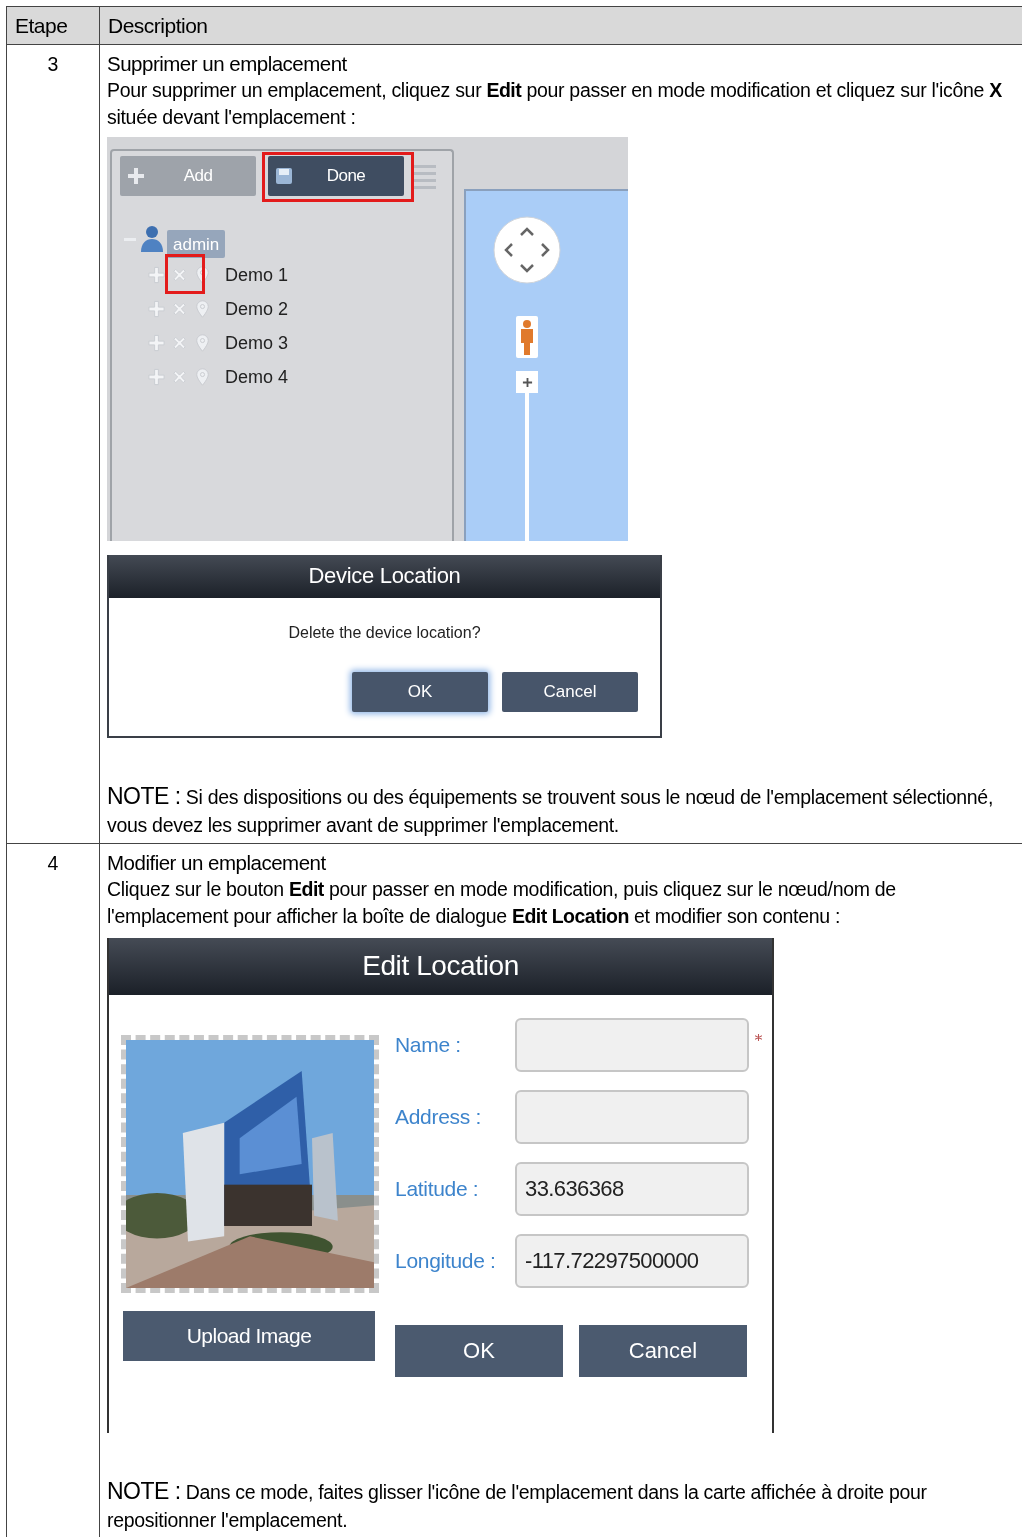  What do you see at coordinates (257, 377) in the screenshot?
I see `tree-node: Demo 4` at bounding box center [257, 377].